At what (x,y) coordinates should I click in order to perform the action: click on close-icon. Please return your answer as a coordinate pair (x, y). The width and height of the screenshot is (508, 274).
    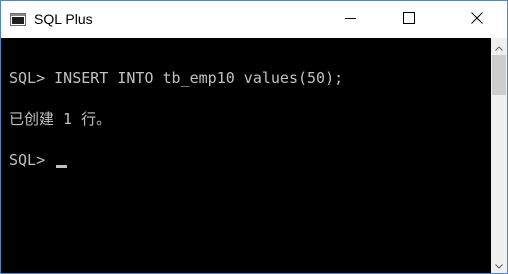
    Looking at the image, I should click on (476, 20).